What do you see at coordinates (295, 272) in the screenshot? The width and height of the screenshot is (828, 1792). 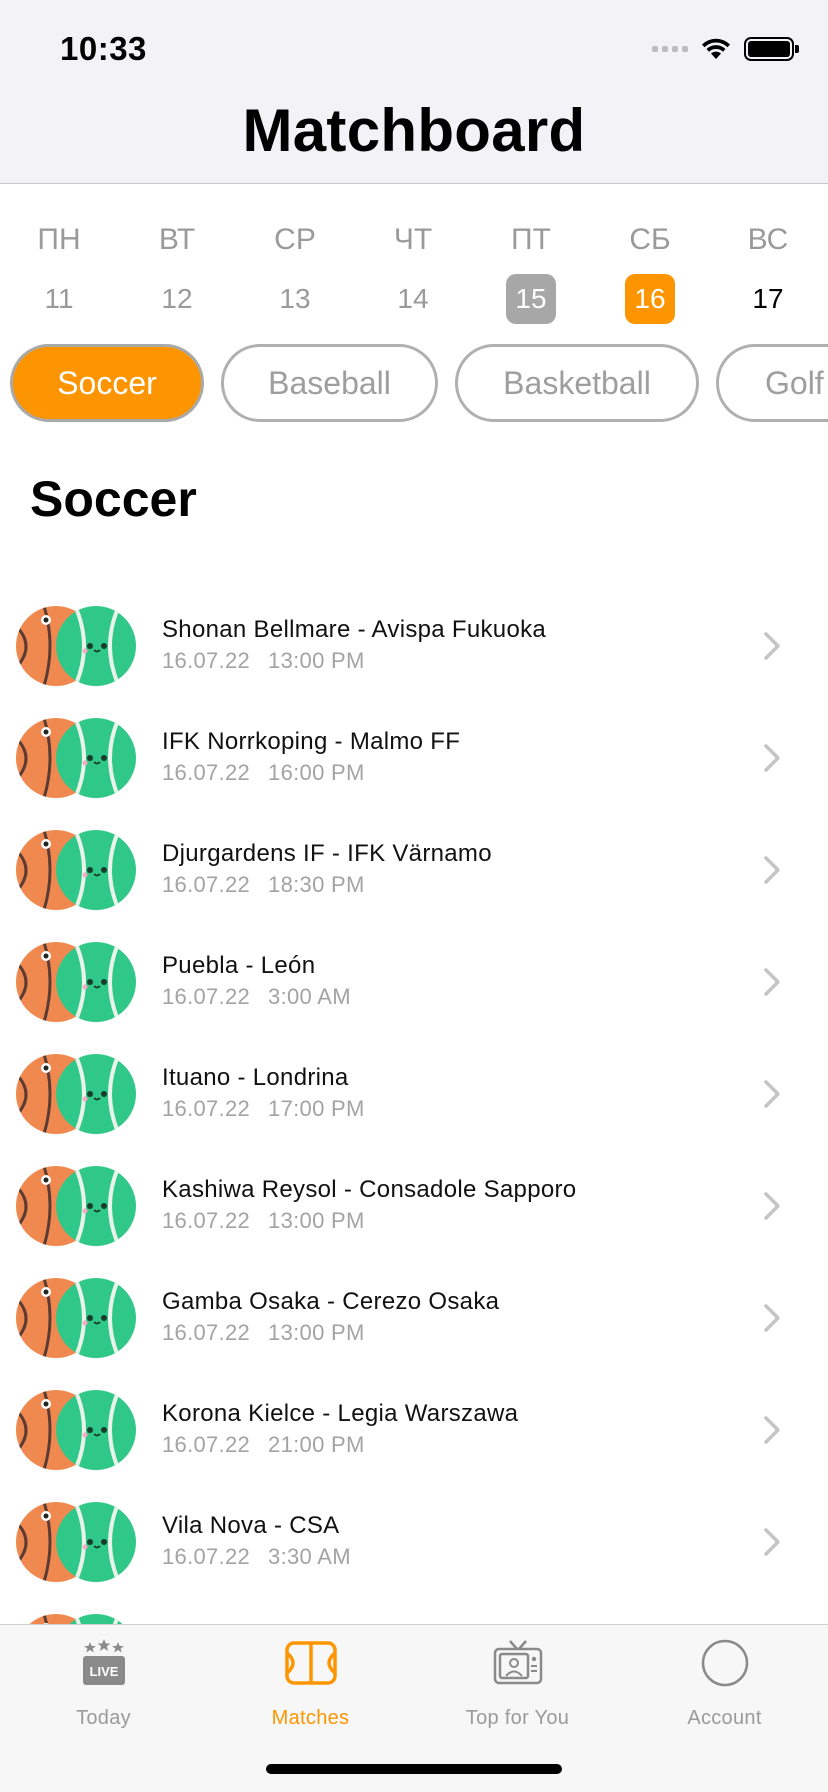 I see `day-13: СР 13` at bounding box center [295, 272].